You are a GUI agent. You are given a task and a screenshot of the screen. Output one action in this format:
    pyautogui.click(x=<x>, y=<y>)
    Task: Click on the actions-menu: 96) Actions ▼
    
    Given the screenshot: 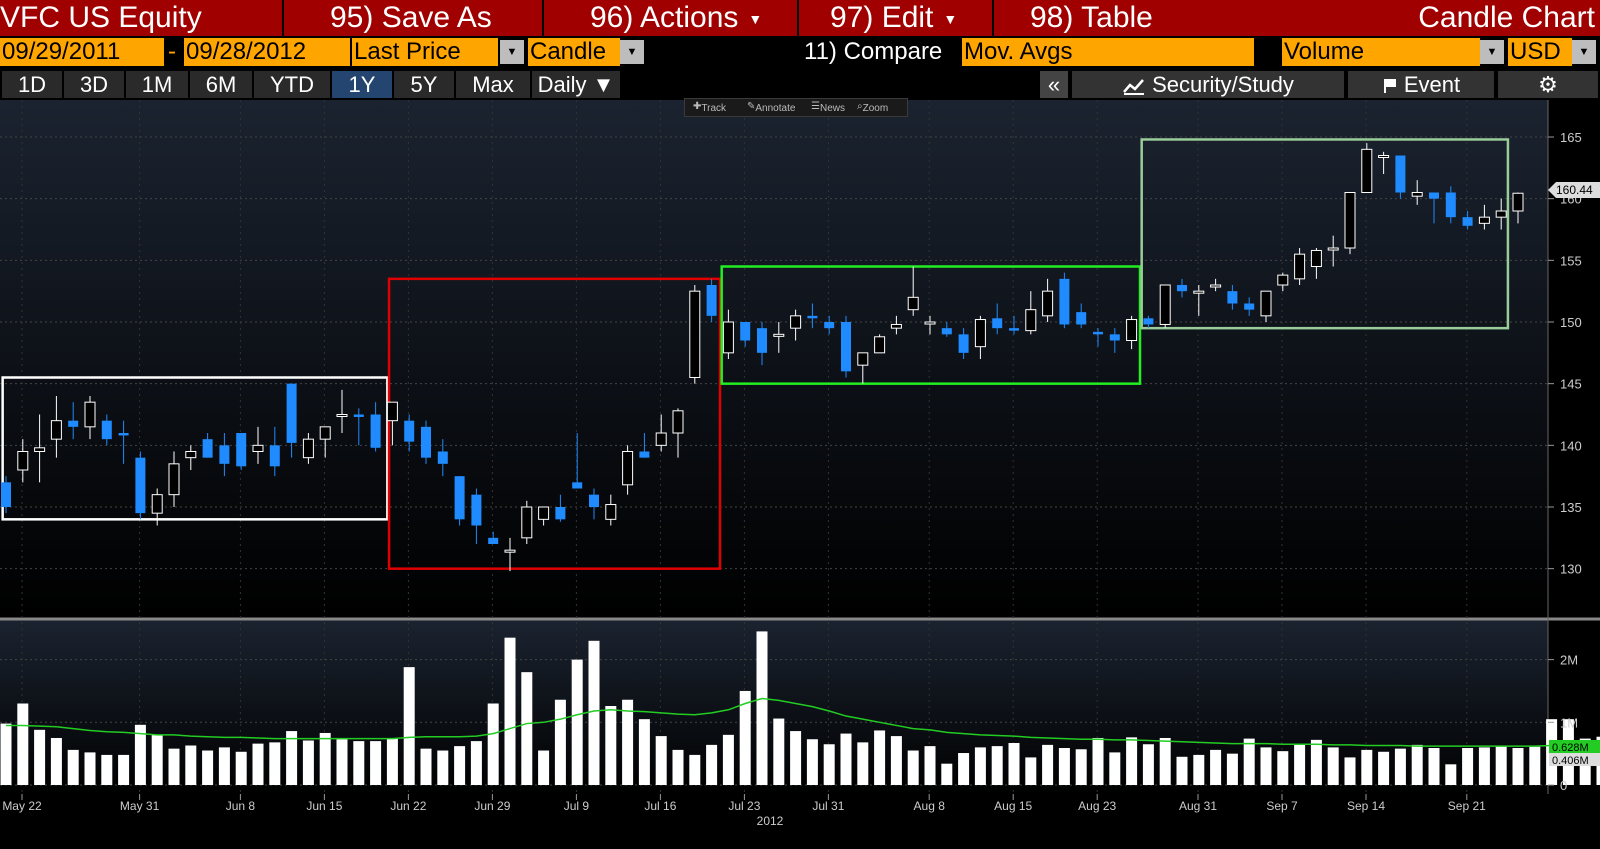 What is the action you would take?
    pyautogui.click(x=692, y=18)
    